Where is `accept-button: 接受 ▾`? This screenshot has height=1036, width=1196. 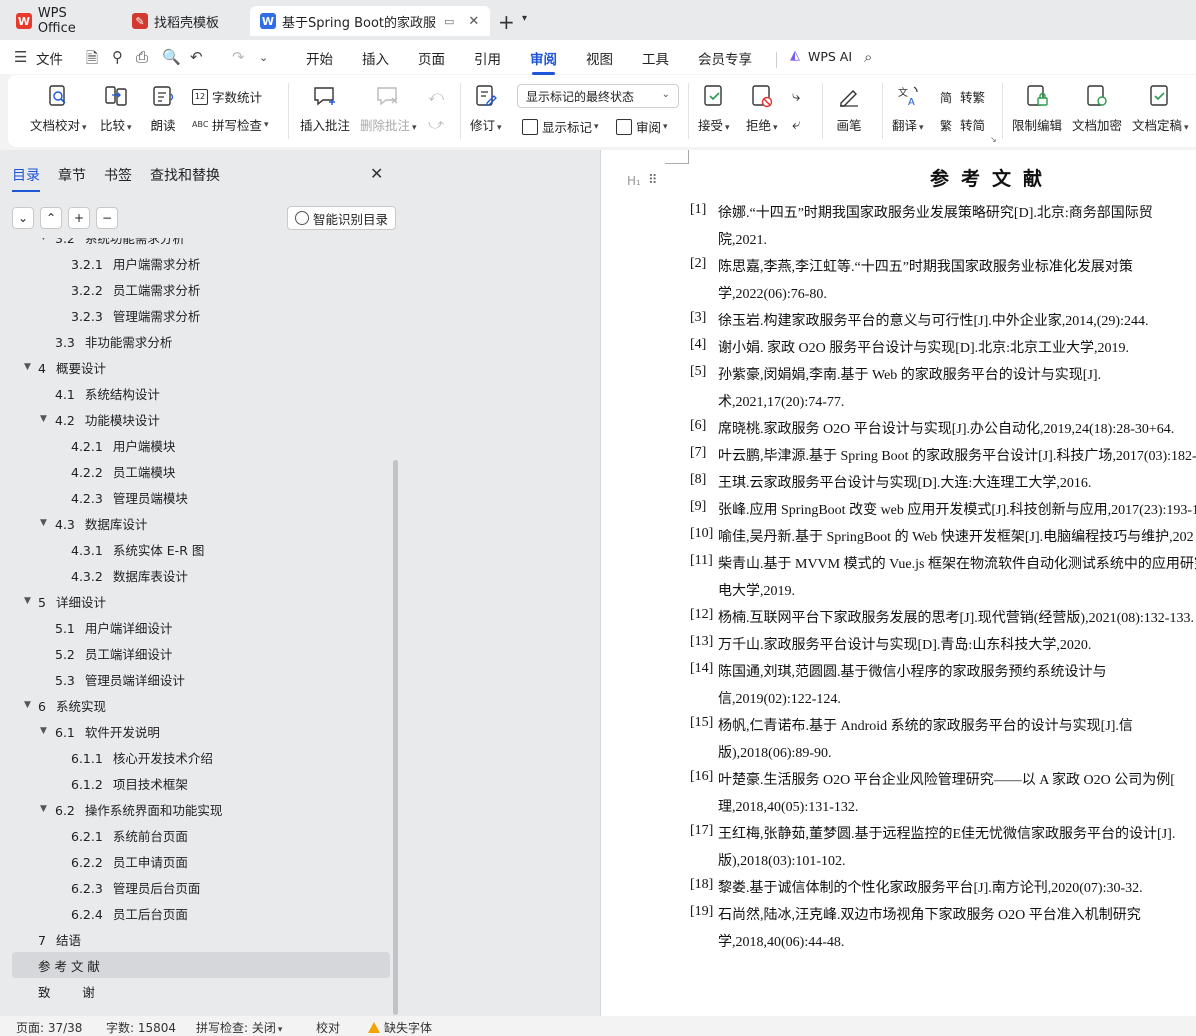
accept-button: 接受 ▾ is located at coordinates (714, 108).